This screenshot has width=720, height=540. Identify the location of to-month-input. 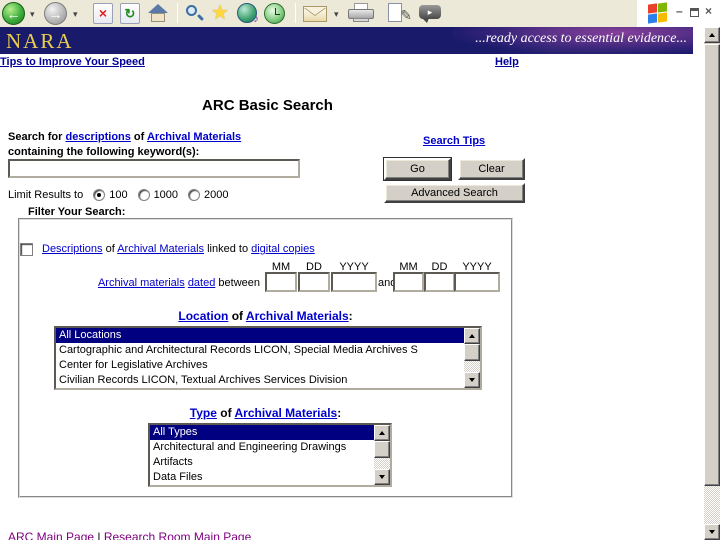
(408, 282).